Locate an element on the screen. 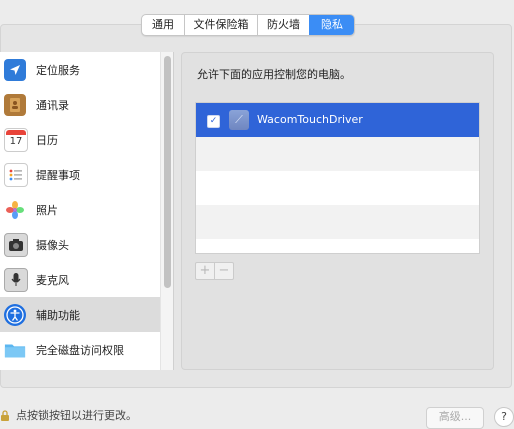 This screenshot has height=429, width=514. photos-flower-icon is located at coordinates (15, 209).